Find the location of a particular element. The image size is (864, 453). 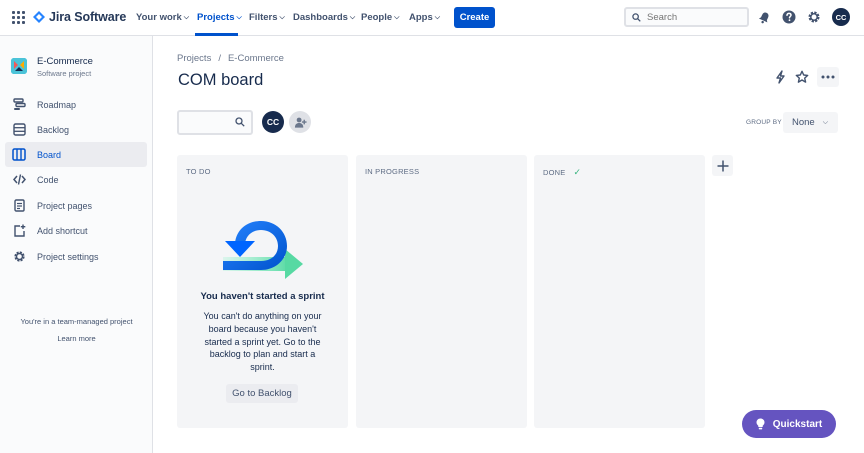

group-by-select: None ⌵ is located at coordinates (810, 122).